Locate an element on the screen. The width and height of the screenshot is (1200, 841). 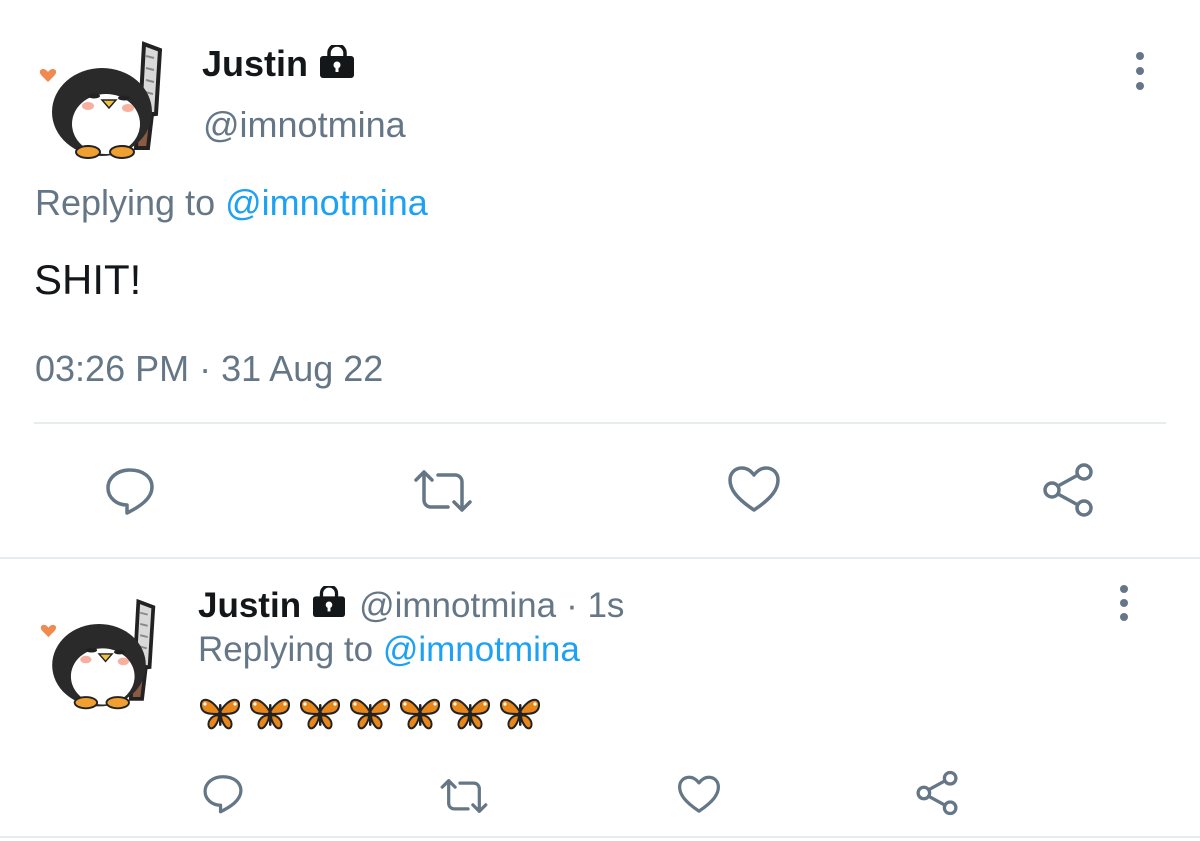
tweet-text: SHIT! is located at coordinates (88, 279).